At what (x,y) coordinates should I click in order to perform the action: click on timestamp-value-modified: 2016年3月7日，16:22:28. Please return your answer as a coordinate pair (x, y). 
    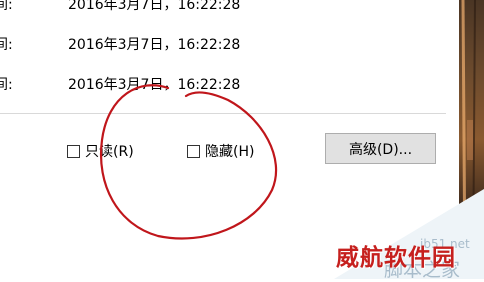
    Looking at the image, I should click on (154, 45).